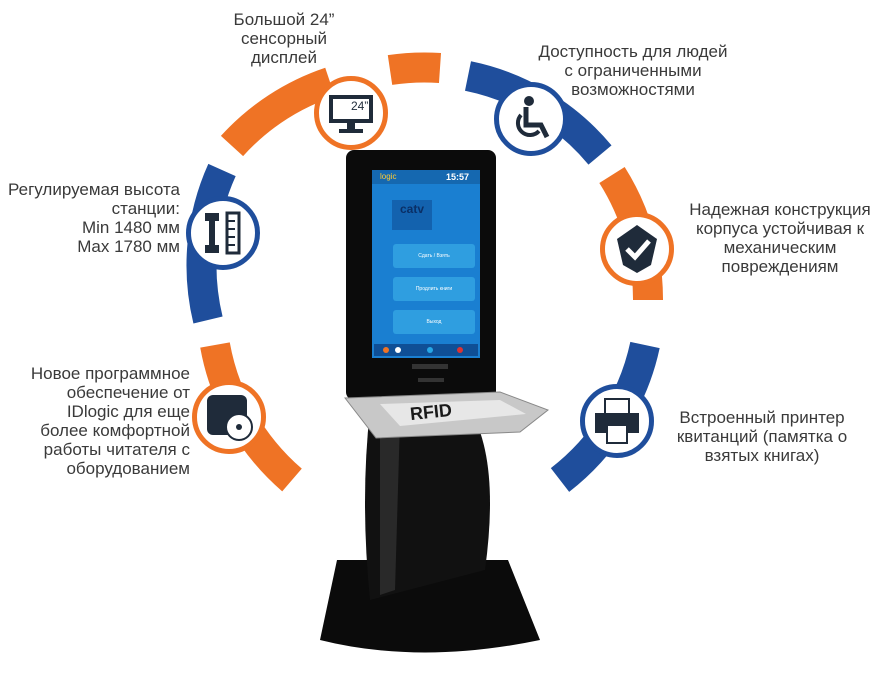  Describe the element at coordinates (412, 209) in the screenshot. I see `kiosk-logo: catv` at that location.